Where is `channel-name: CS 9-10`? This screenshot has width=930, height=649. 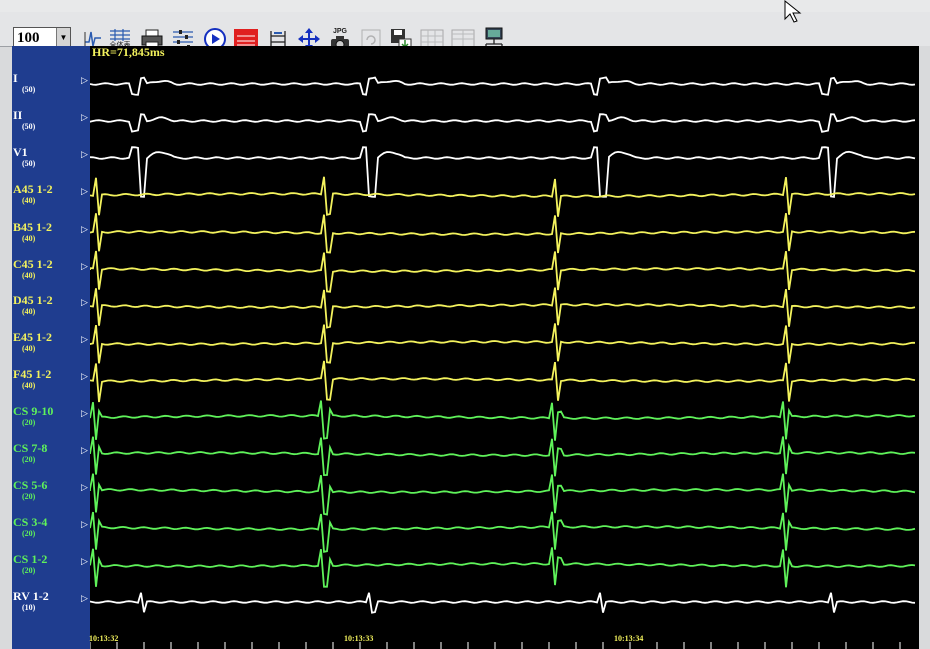
channel-name: CS 9-10 is located at coordinates (33, 411).